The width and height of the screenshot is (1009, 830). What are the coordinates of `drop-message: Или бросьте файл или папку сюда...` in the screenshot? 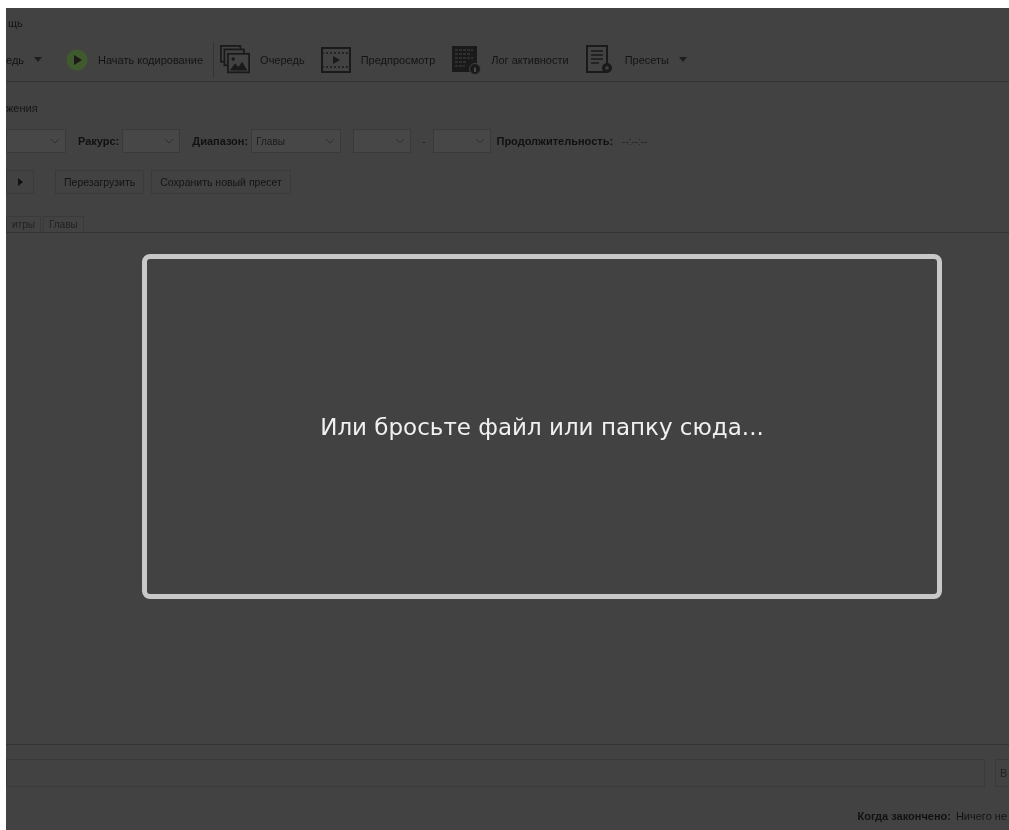 It's located at (542, 426).